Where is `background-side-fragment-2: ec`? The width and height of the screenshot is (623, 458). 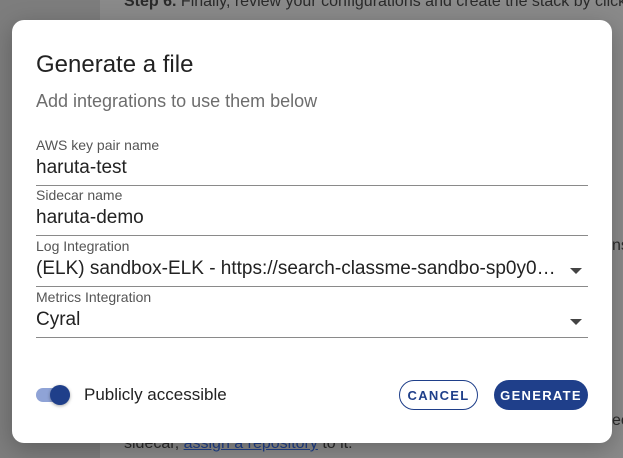
background-side-fragment-2: ec is located at coordinates (617, 420).